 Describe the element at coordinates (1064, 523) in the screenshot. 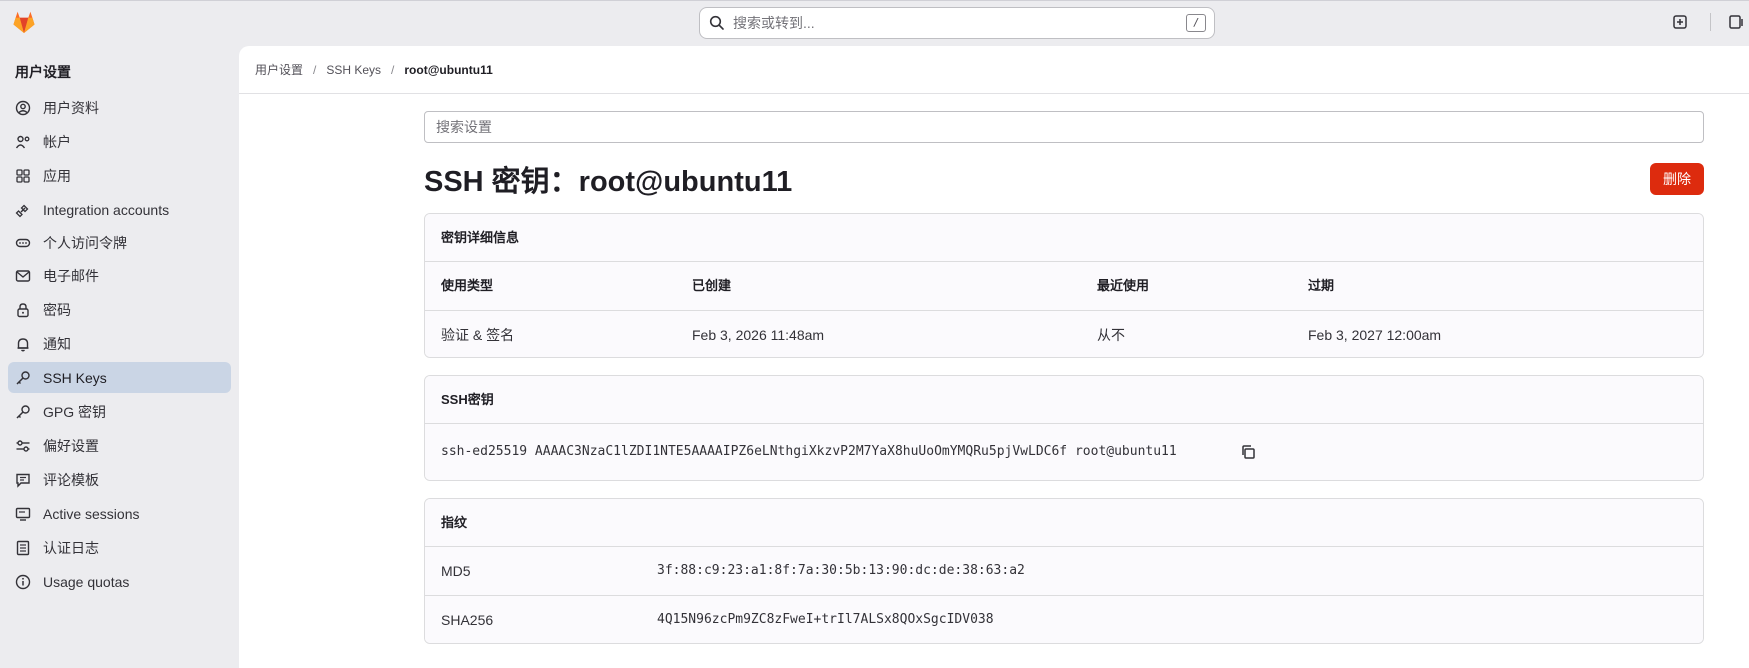

I see `fingerprints-title: 指纹` at that location.